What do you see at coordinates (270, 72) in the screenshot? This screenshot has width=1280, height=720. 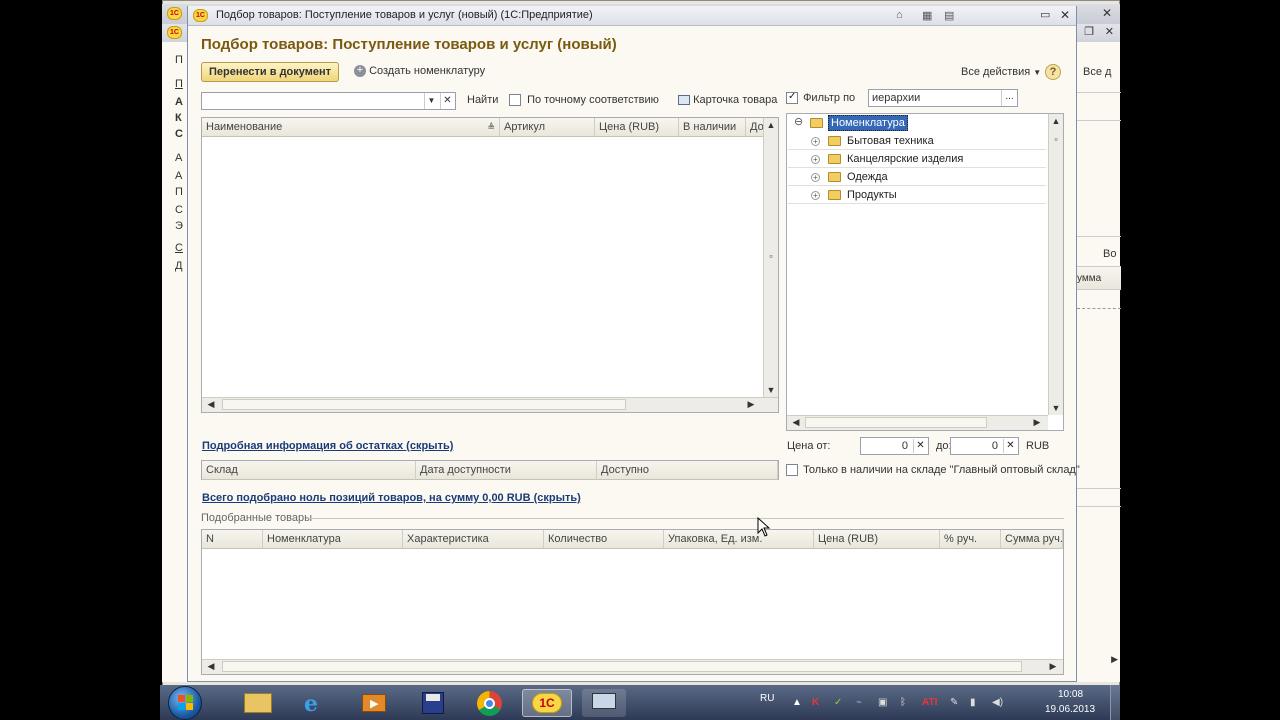 I see `transfer-to-document-button: Перенести в документ` at bounding box center [270, 72].